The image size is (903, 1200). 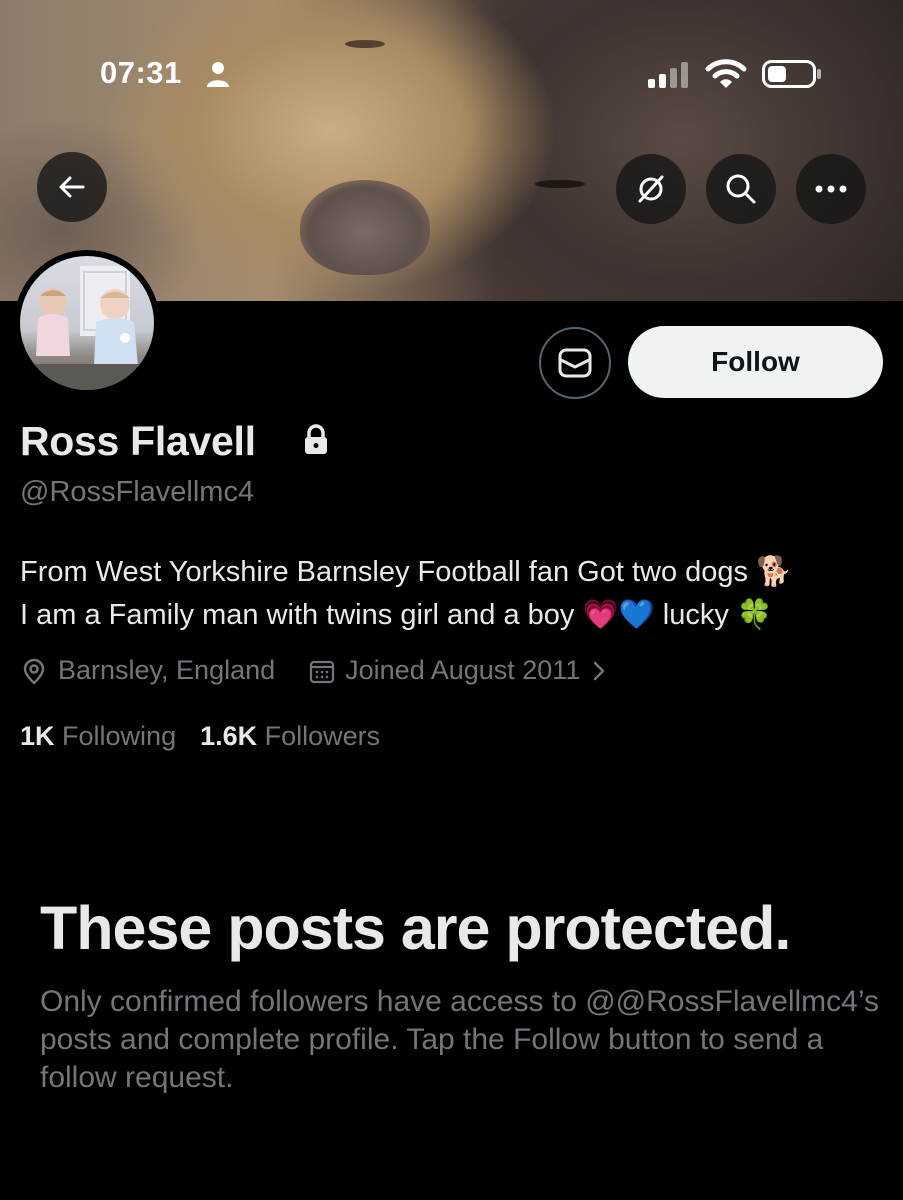 What do you see at coordinates (322, 671) in the screenshot?
I see `calendar-icon` at bounding box center [322, 671].